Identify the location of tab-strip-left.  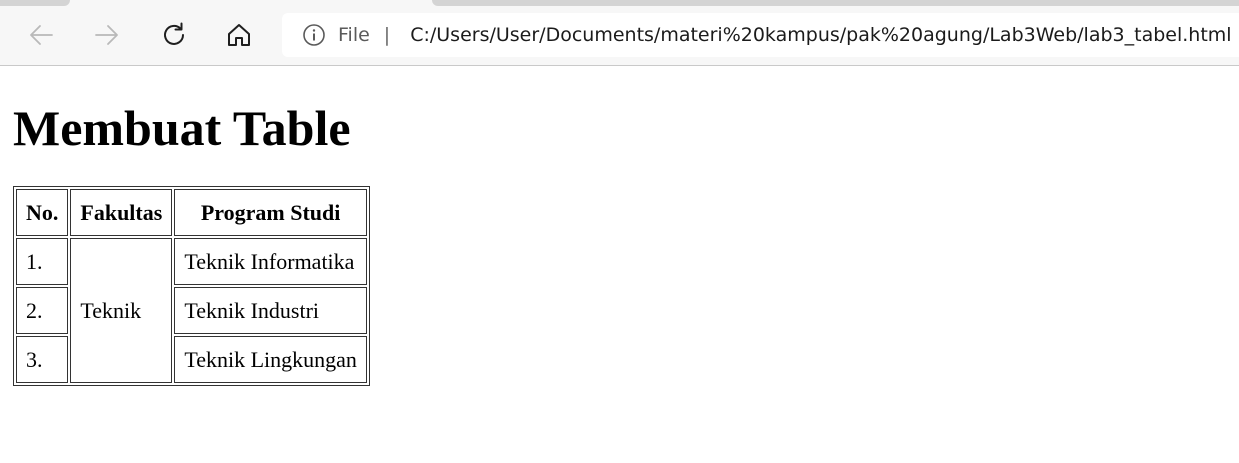
(35, 3).